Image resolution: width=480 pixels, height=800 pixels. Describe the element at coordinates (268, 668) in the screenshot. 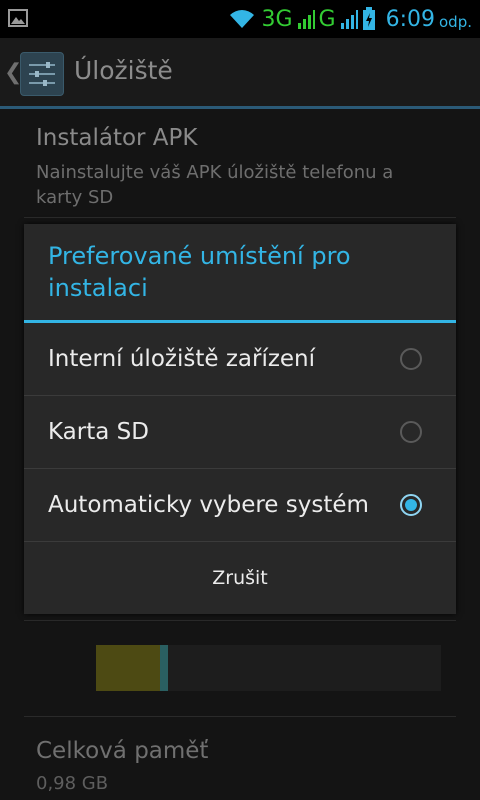

I see `storage-usage-bar` at that location.